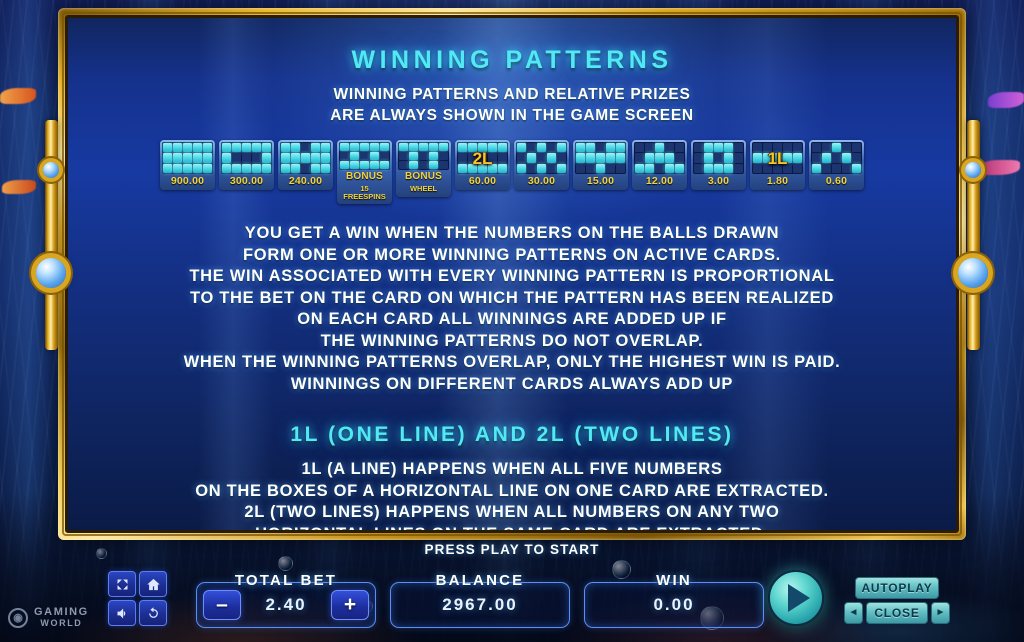 This screenshot has height=642, width=1024. Describe the element at coordinates (940, 613) in the screenshot. I see `next-page-arrow-icon: ►` at that location.